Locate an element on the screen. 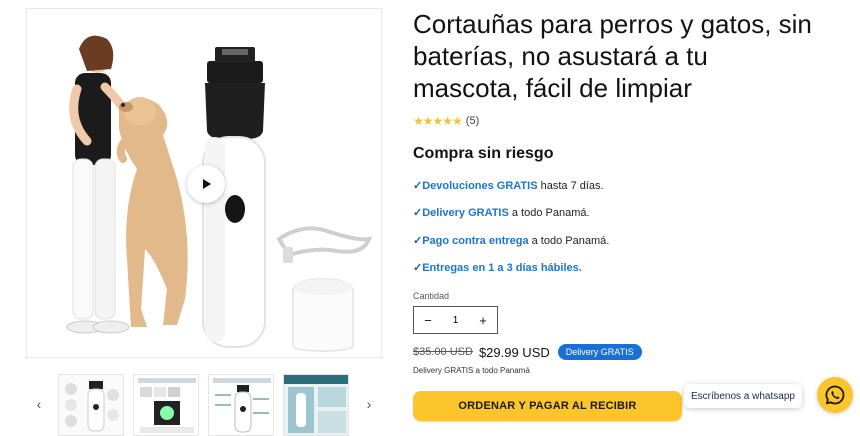  quantity-stepper: − + is located at coordinates (455, 320).